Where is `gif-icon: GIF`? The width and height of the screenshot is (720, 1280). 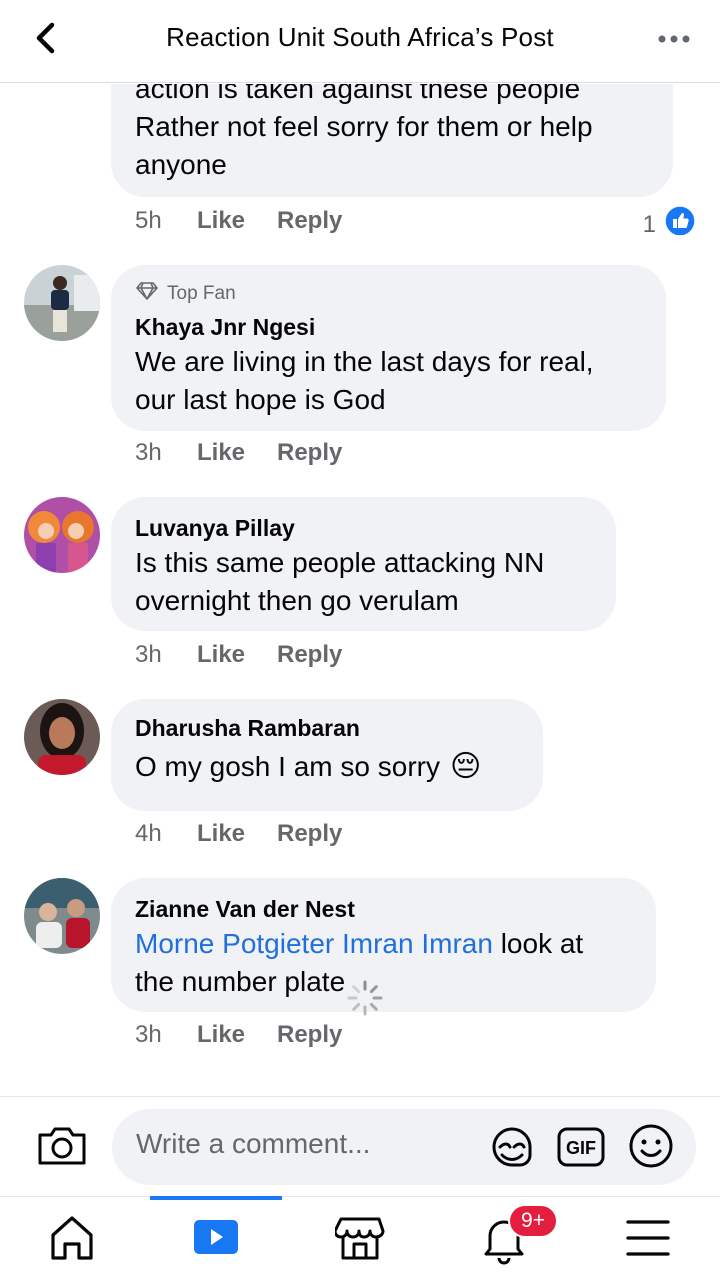 gif-icon: GIF is located at coordinates (581, 1147).